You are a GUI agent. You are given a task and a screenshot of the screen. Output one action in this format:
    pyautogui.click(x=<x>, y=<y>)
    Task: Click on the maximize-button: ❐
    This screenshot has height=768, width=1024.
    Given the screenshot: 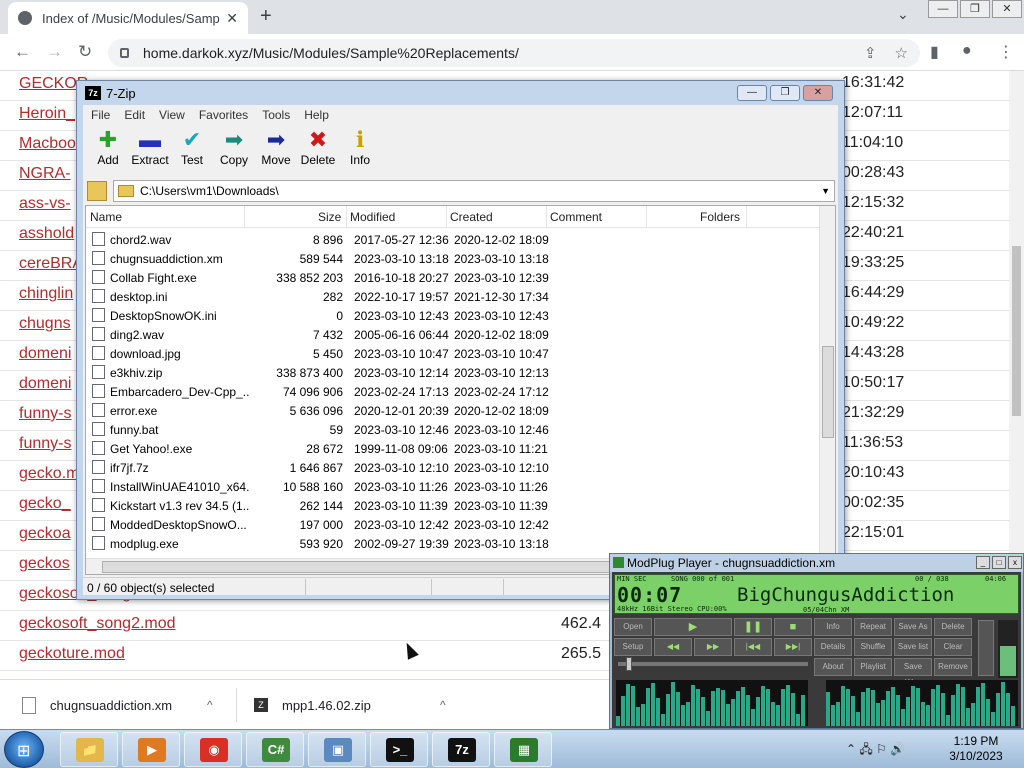 What is the action you would take?
    pyautogui.click(x=785, y=93)
    